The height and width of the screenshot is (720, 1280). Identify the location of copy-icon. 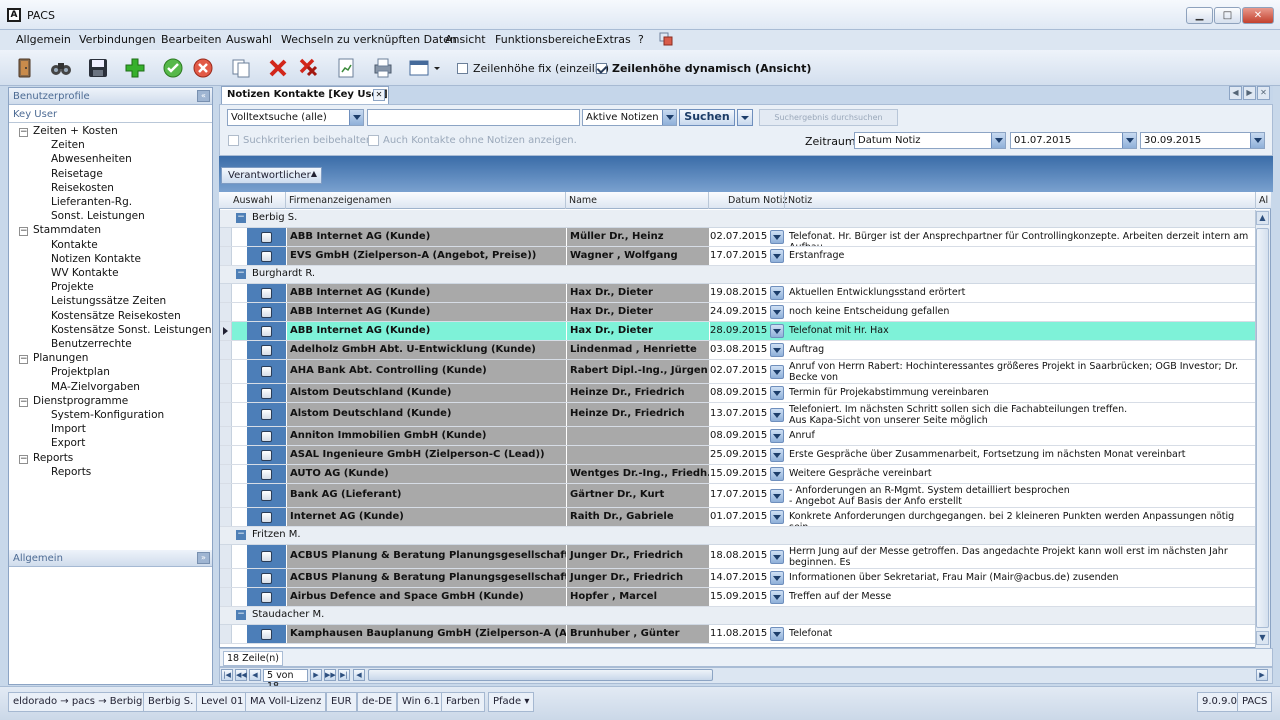
(241, 68).